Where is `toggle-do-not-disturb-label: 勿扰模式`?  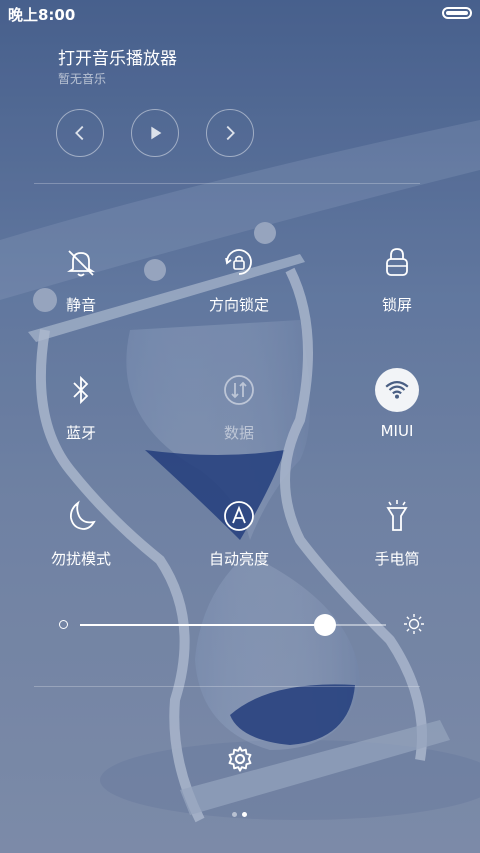 toggle-do-not-disturb-label: 勿扰模式 is located at coordinates (80, 559).